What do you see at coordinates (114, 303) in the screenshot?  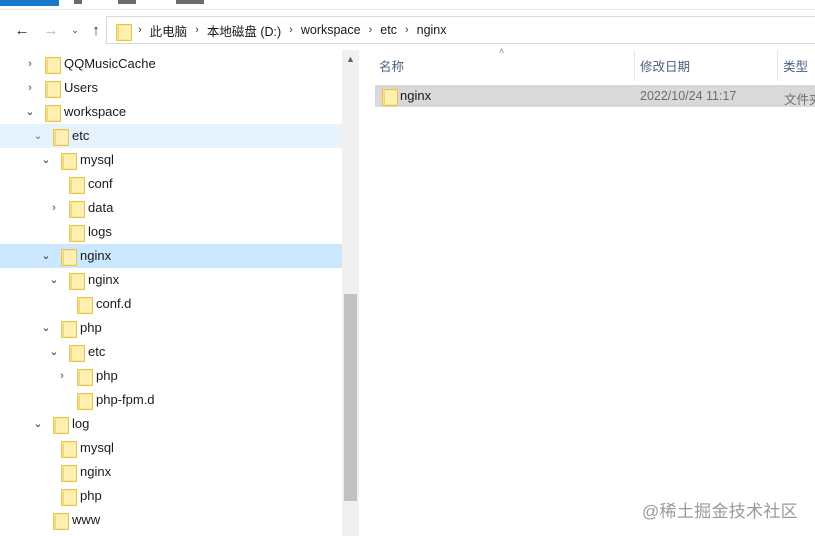 I see `tree-item-label: conf.d` at bounding box center [114, 303].